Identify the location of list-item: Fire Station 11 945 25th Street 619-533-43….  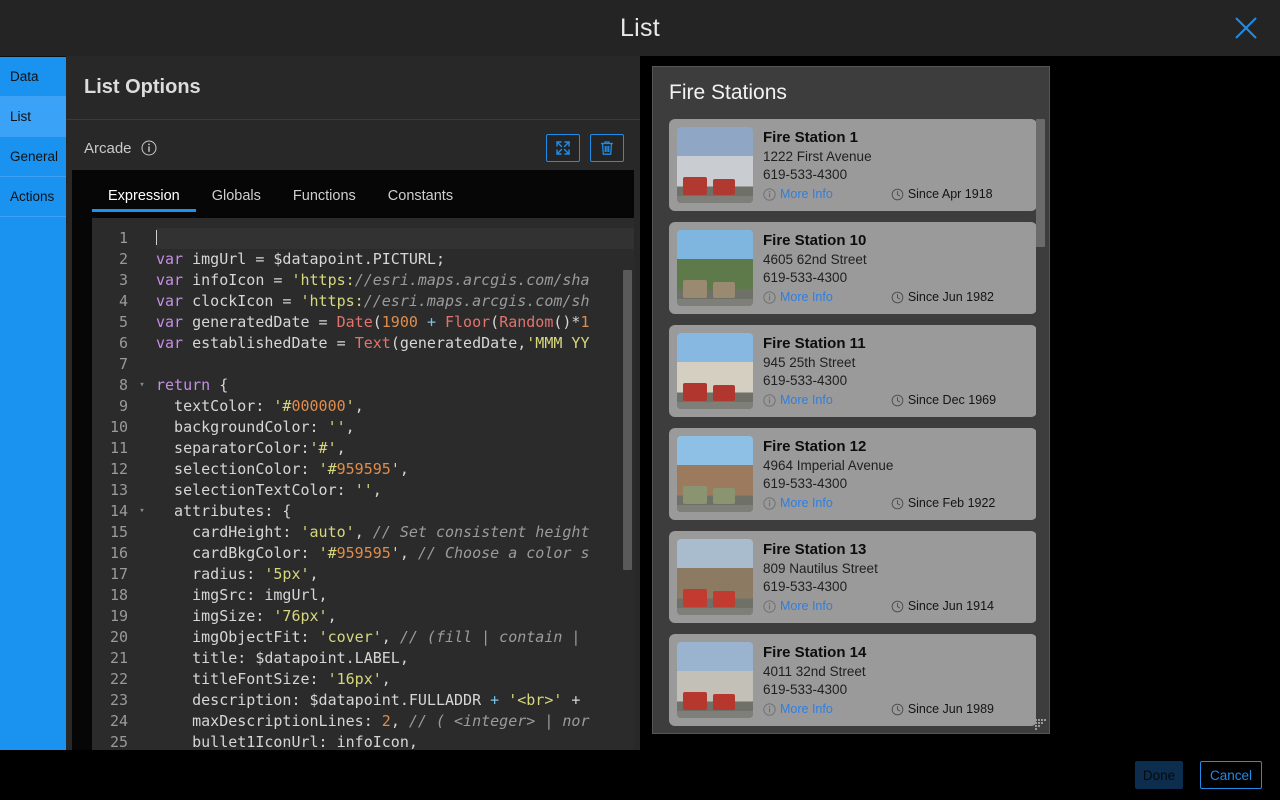
(853, 371).